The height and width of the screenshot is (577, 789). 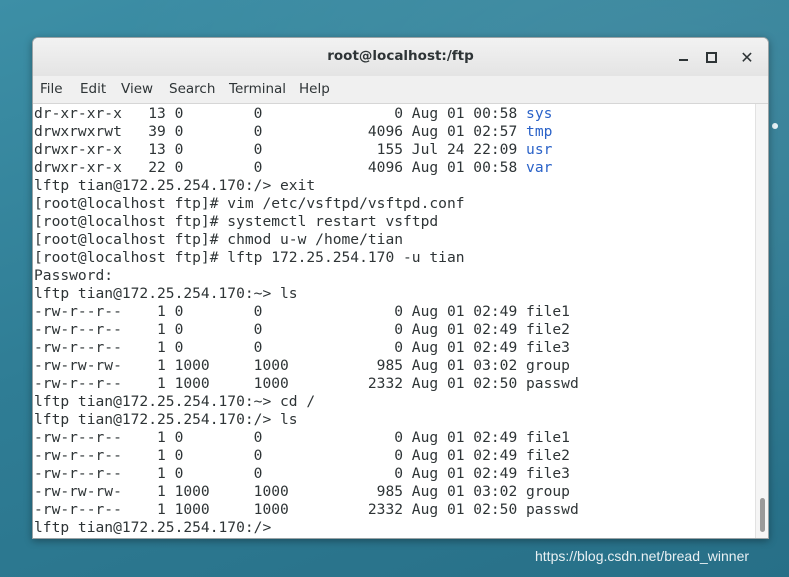 What do you see at coordinates (683, 57) in the screenshot?
I see `minimize-button` at bounding box center [683, 57].